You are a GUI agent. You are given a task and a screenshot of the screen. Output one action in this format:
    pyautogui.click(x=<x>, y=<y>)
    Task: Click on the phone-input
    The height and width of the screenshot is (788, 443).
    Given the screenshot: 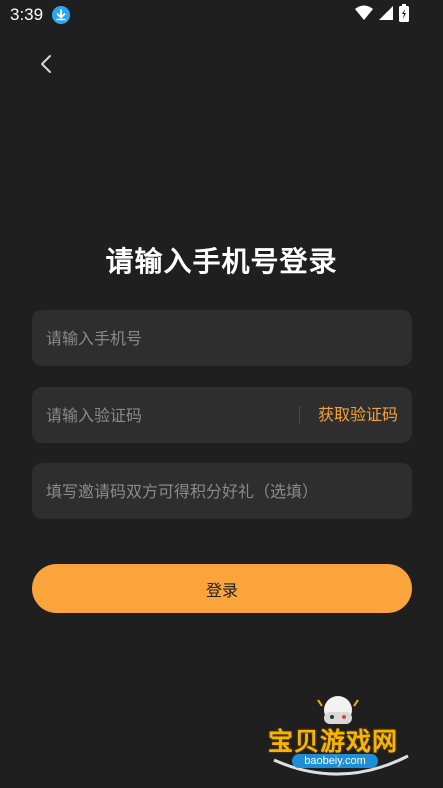 What is the action you would take?
    pyautogui.click(x=221, y=338)
    